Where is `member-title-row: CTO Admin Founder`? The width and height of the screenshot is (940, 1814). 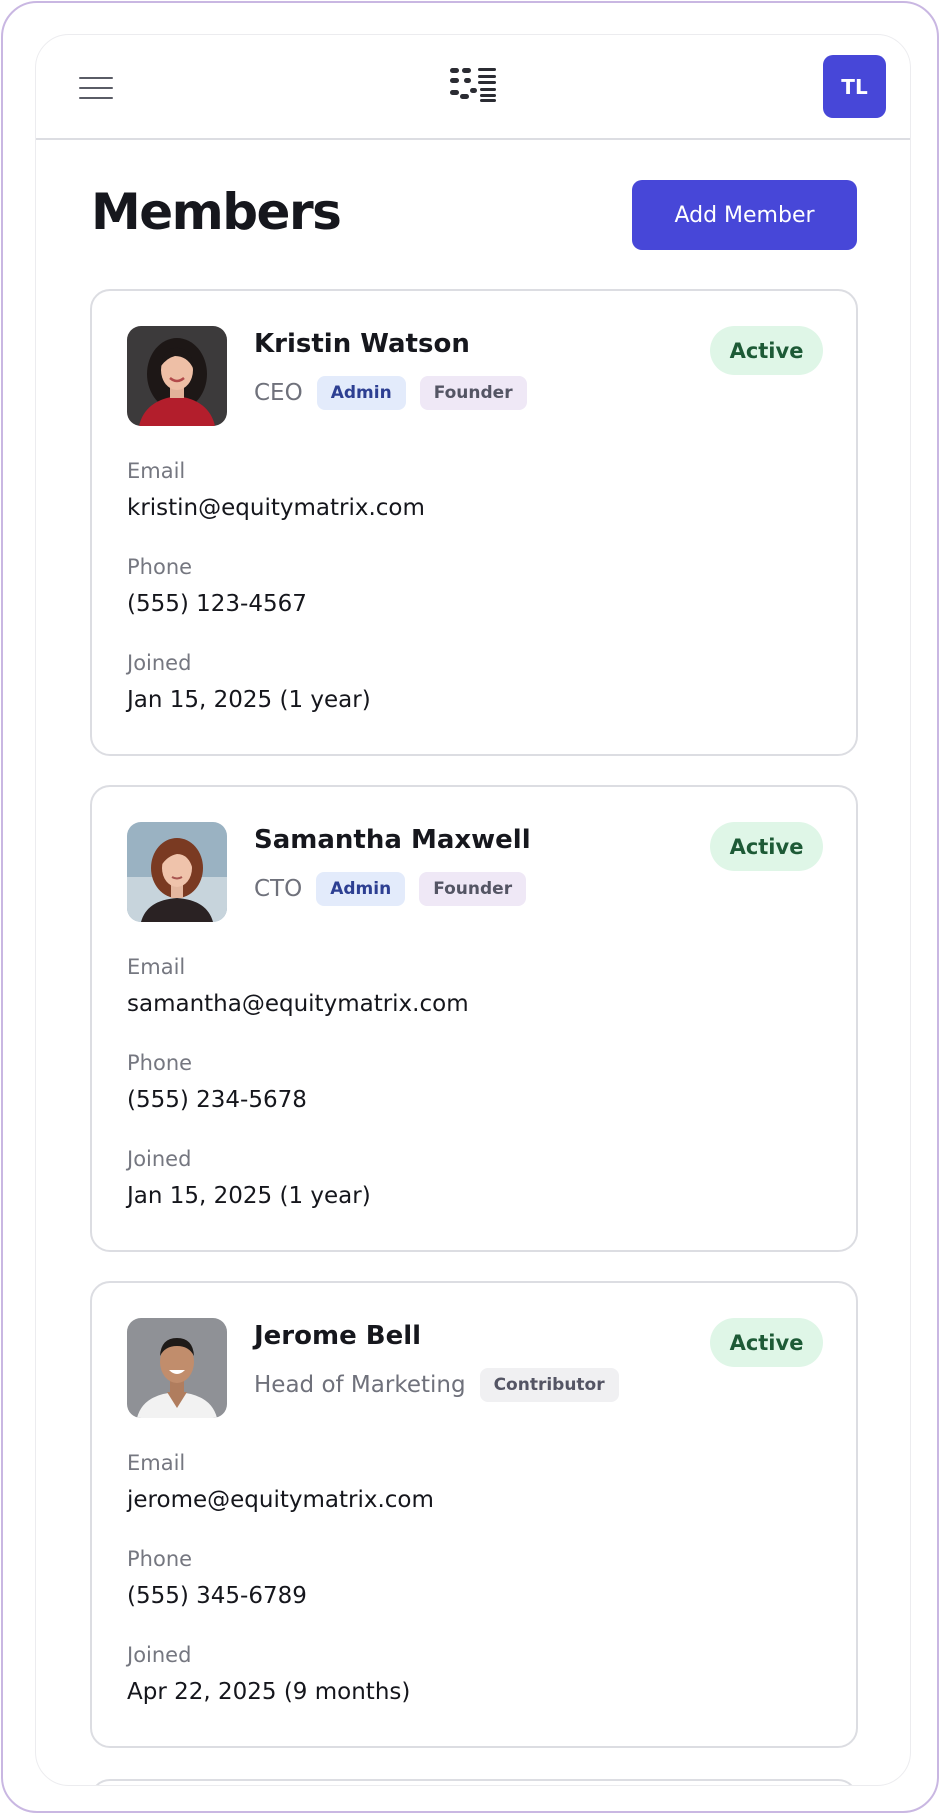
member-title-row: CTO Admin Founder is located at coordinates (390, 889).